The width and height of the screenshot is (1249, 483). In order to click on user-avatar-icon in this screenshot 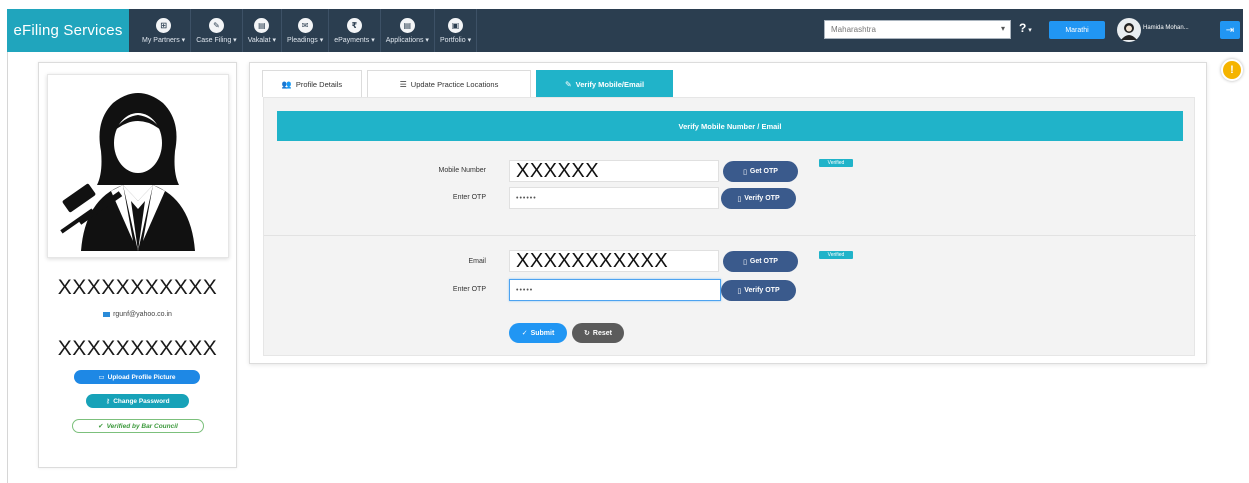, I will do `click(1129, 31)`.